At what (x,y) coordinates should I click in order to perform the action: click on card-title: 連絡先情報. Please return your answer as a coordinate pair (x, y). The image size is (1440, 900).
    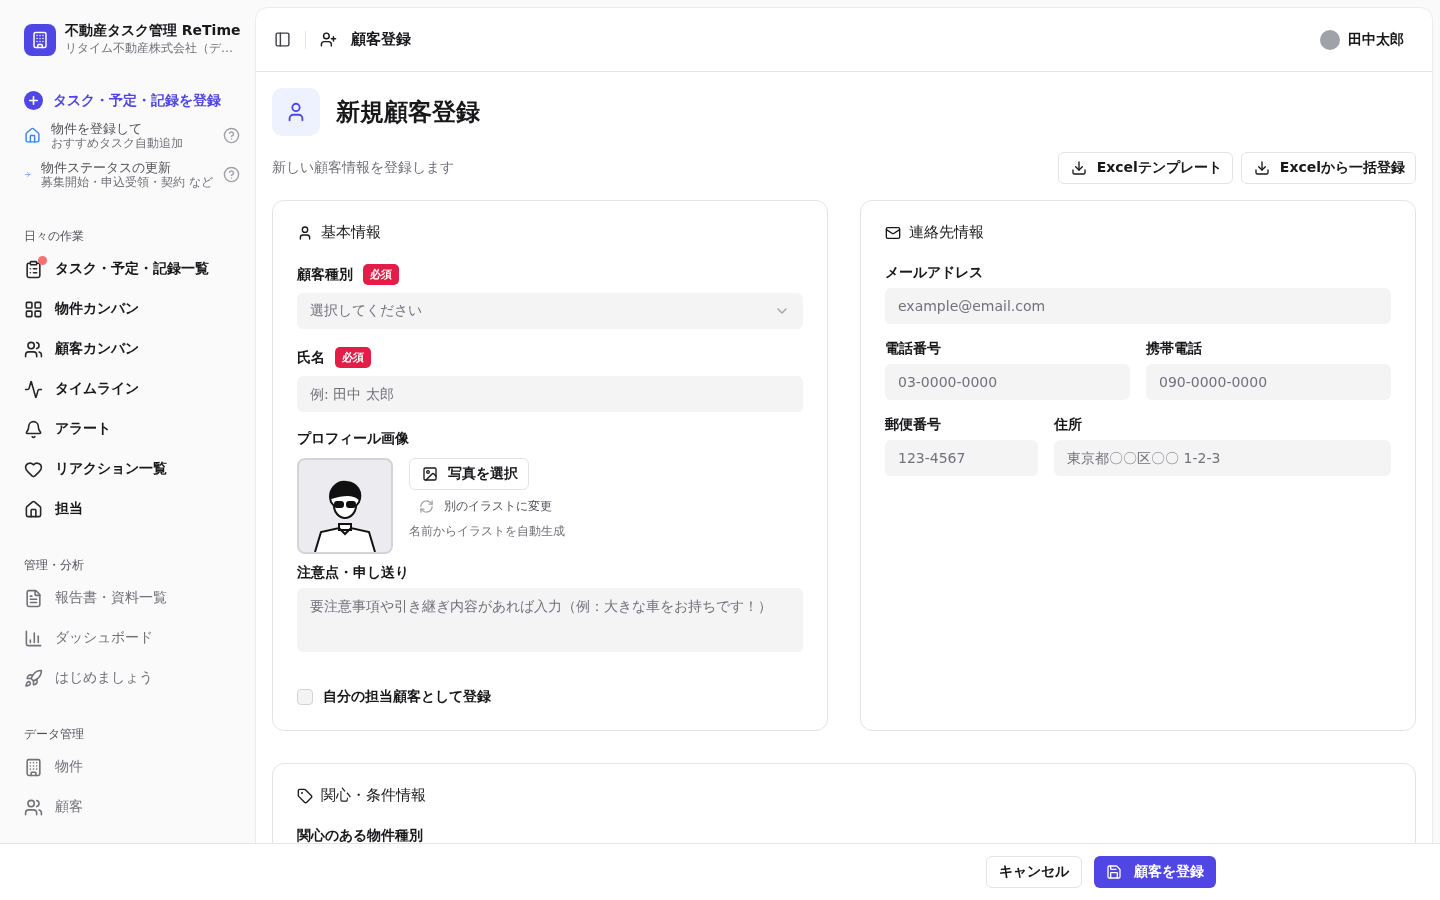
    Looking at the image, I should click on (946, 232).